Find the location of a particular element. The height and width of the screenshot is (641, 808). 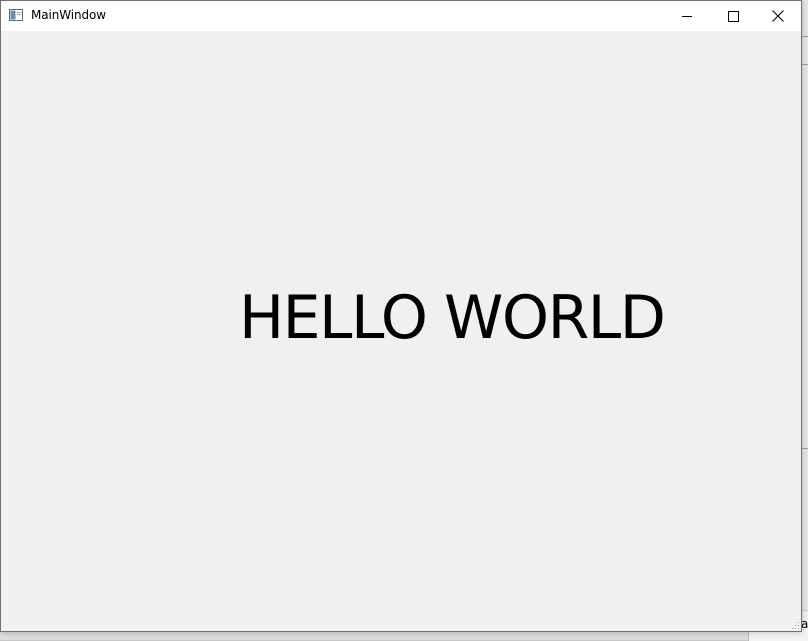

minimize-button is located at coordinates (687, 16).